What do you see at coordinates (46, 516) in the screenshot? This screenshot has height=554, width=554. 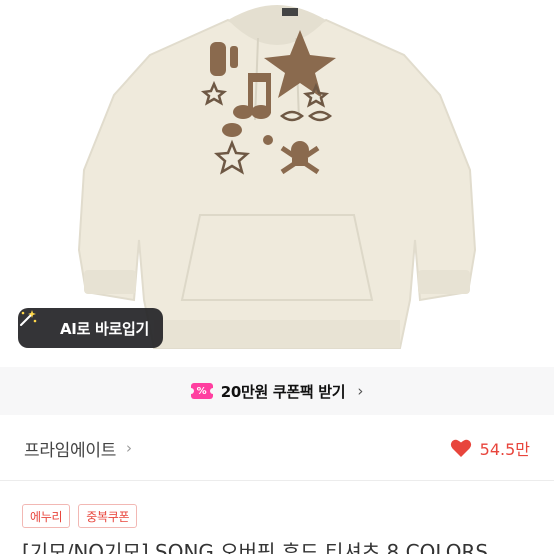 I see `enuri-badge: 에누리` at bounding box center [46, 516].